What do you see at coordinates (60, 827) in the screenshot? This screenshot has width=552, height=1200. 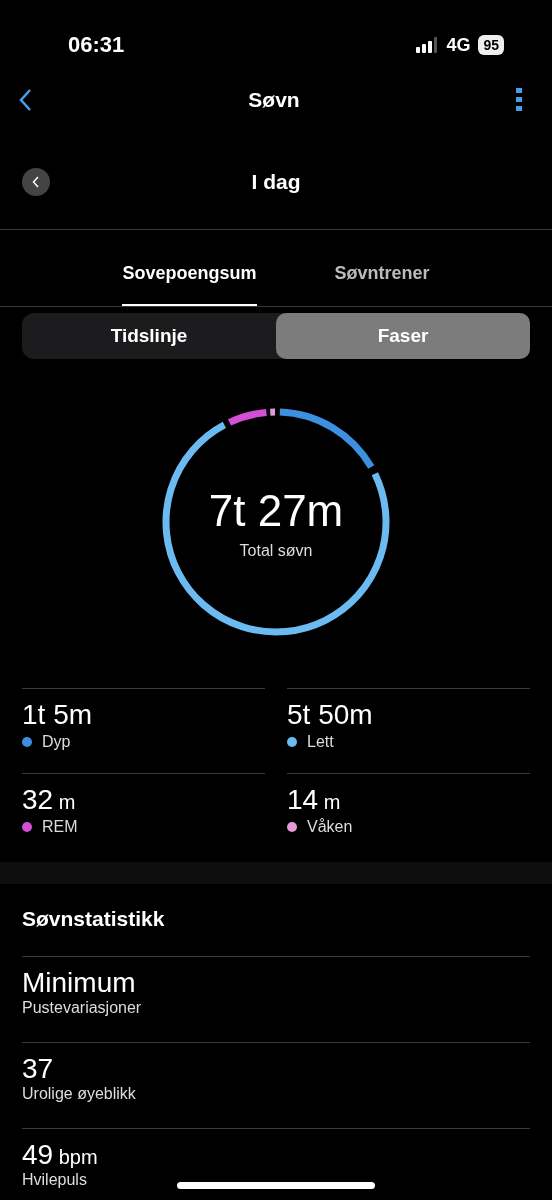 I see `stage-name: REM` at bounding box center [60, 827].